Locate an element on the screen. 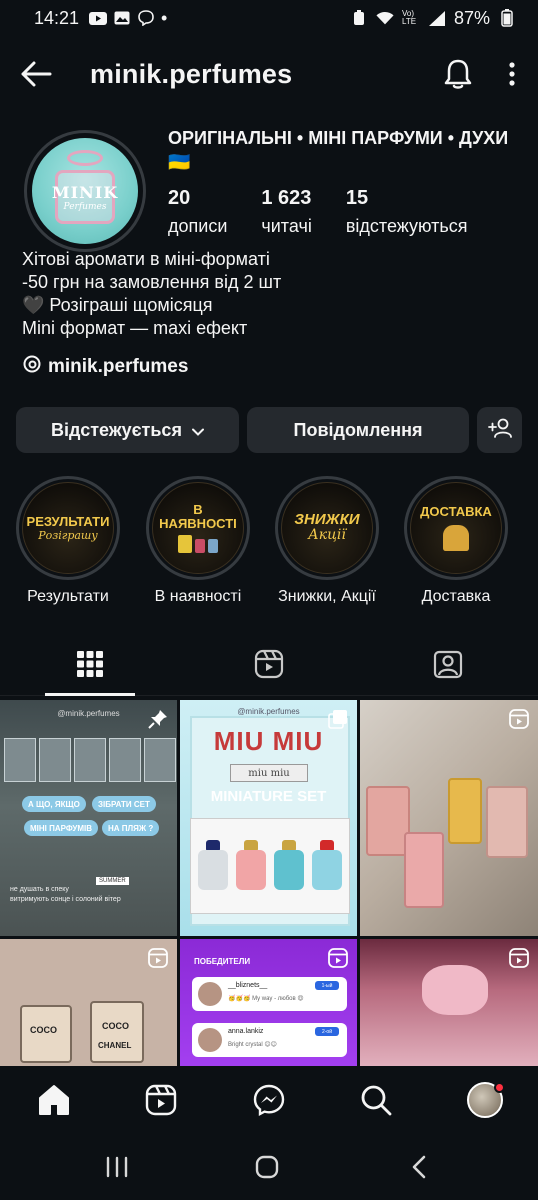  recent-apps-icon is located at coordinates (117, 1167).